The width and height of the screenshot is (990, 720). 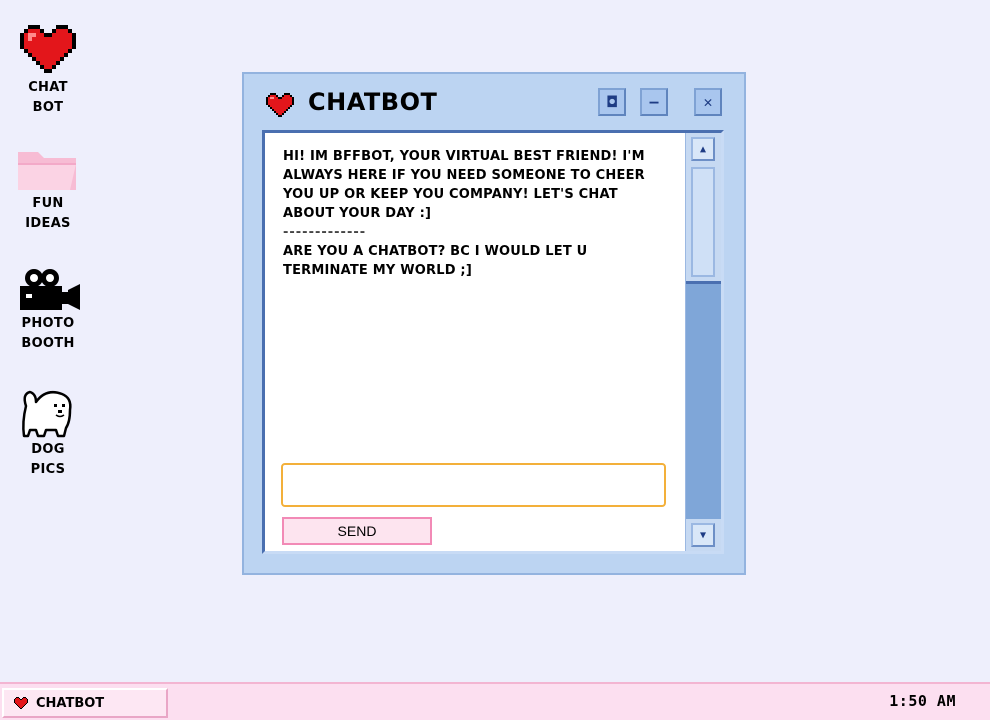 I want to click on clock: 1:50 AM, so click(x=922, y=701).